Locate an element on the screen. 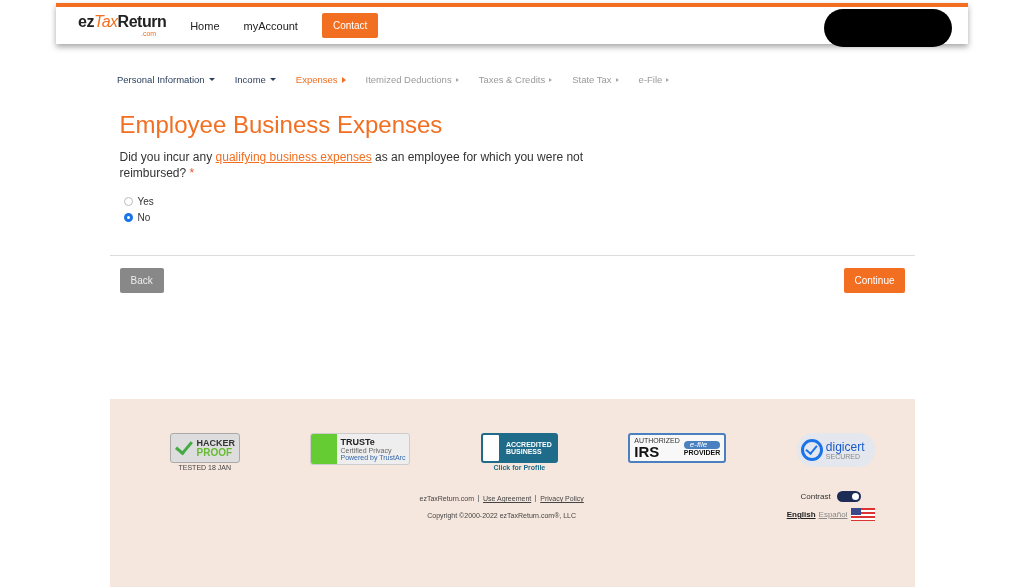  flag-icon is located at coordinates (862, 514).